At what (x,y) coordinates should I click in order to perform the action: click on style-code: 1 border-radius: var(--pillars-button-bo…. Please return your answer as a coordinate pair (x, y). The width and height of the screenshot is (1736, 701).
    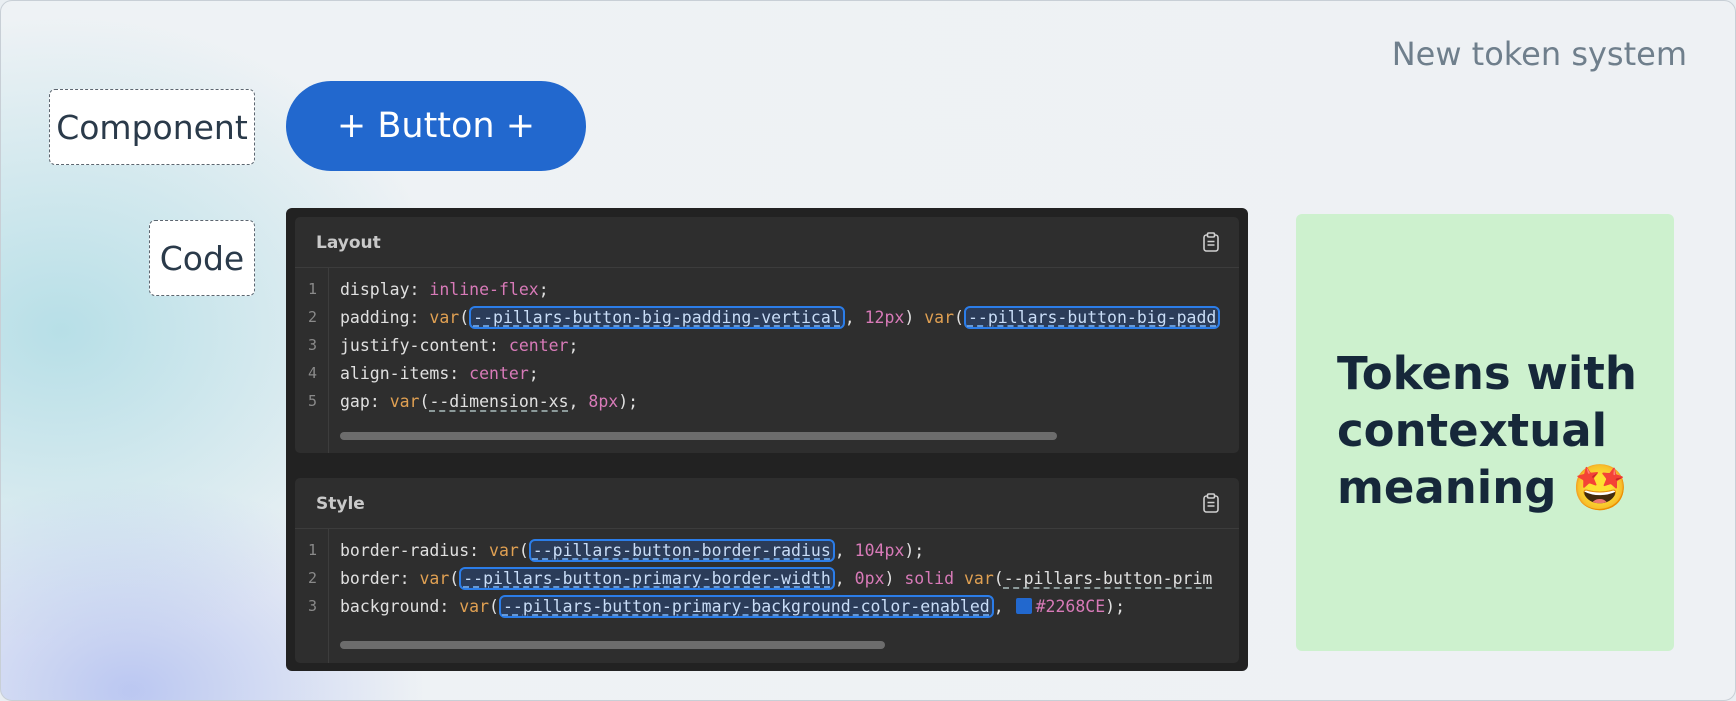
    Looking at the image, I should click on (767, 596).